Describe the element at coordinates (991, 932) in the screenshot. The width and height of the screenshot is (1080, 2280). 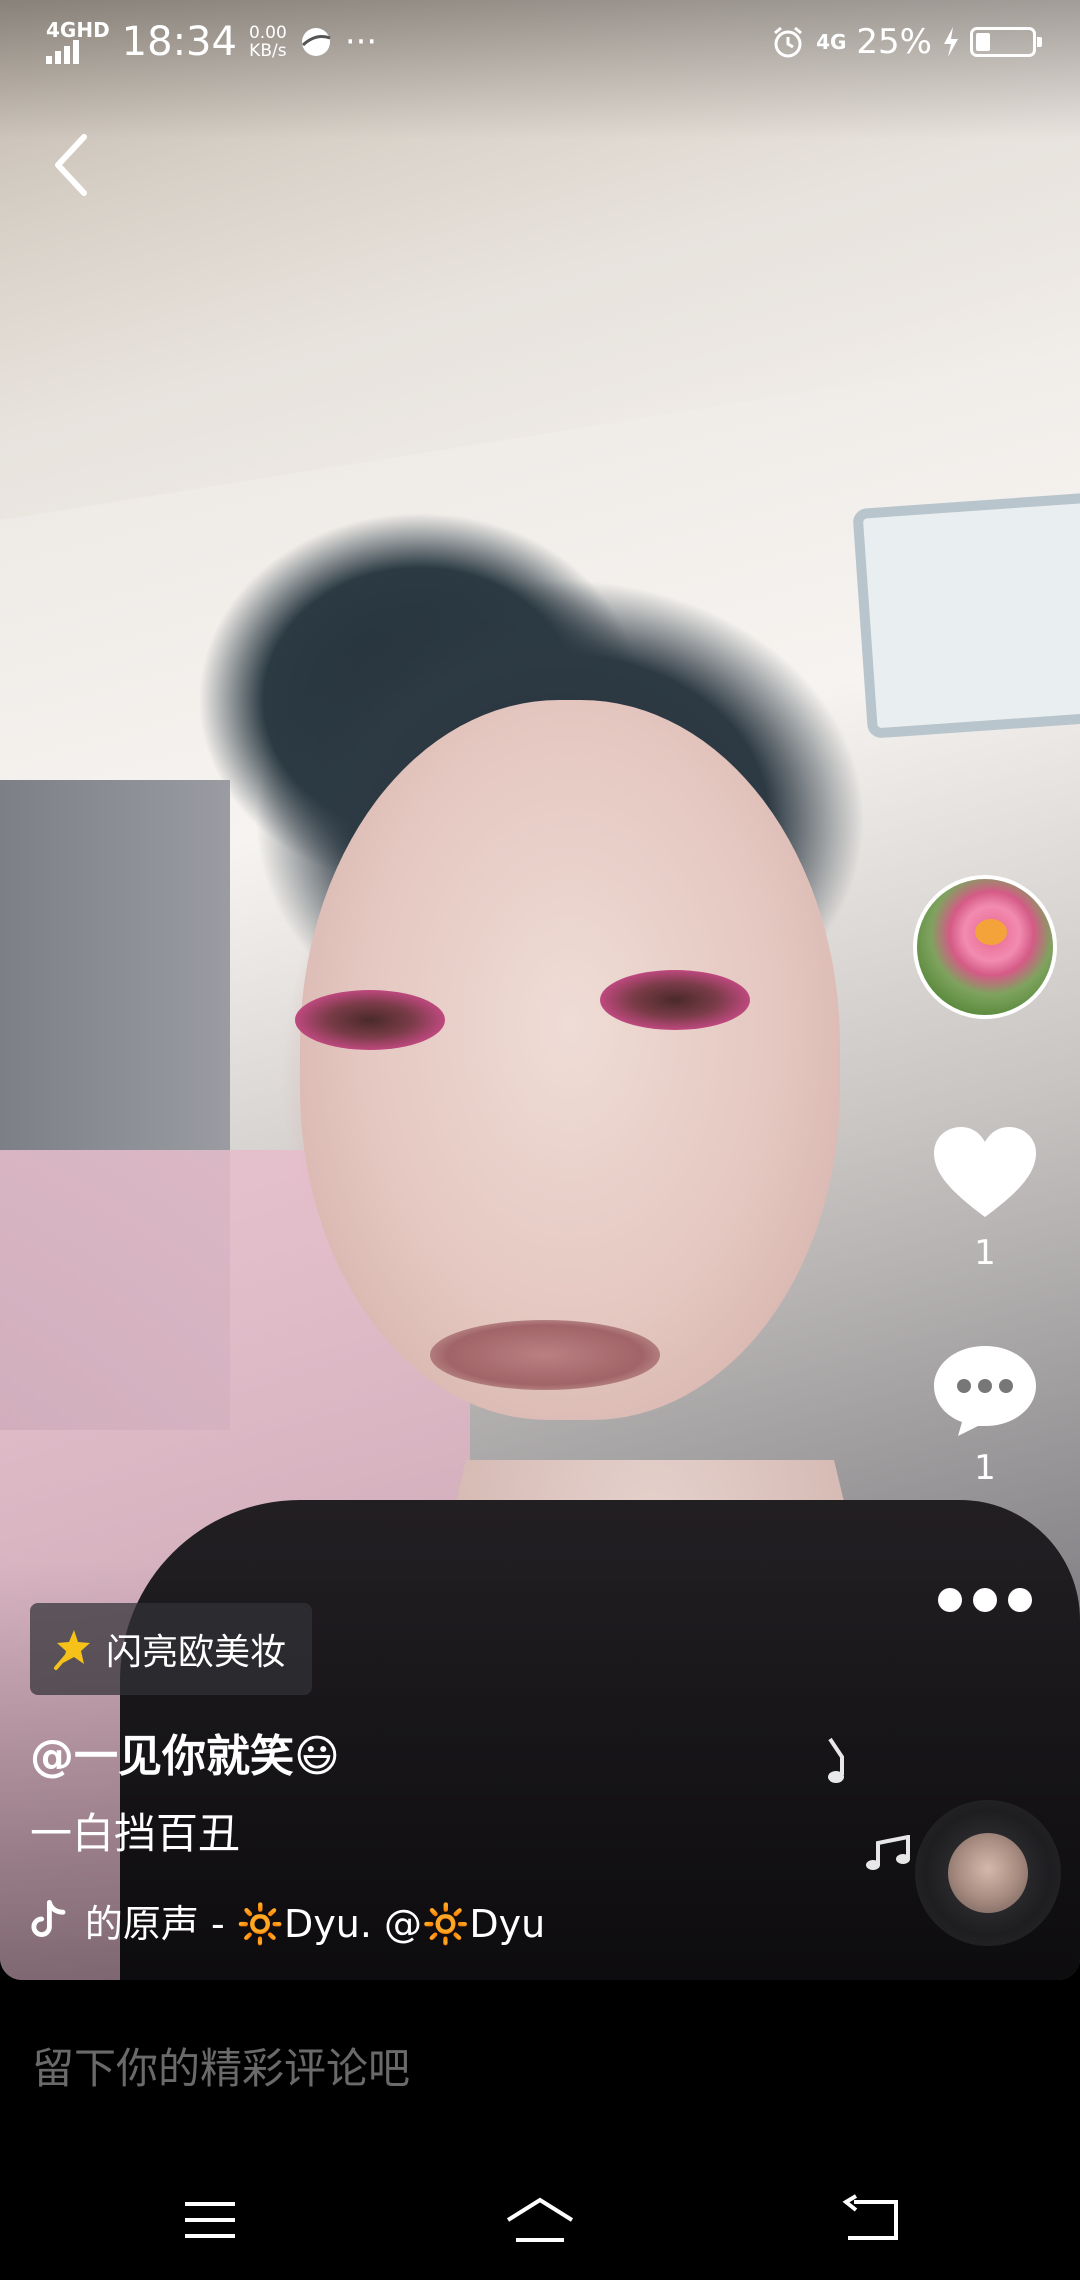
I see `avatar-flower-center` at that location.